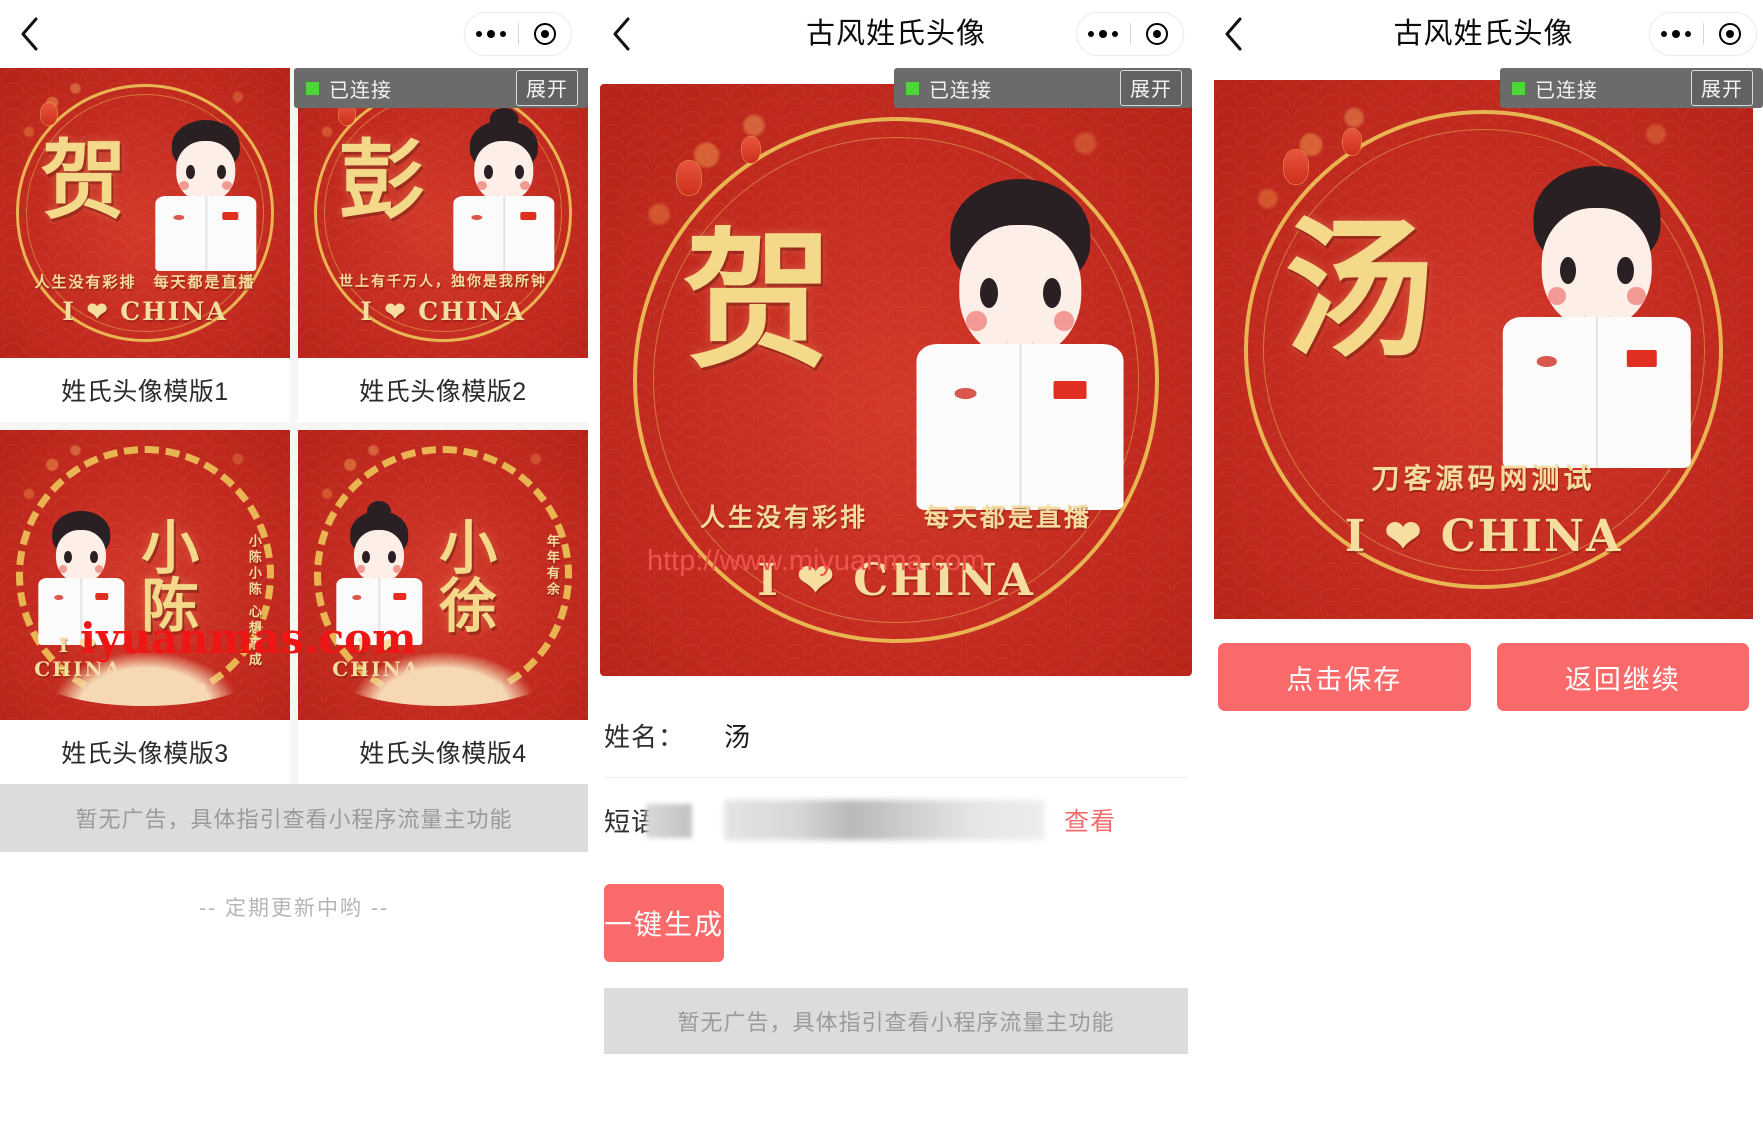 The width and height of the screenshot is (1763, 1136). I want to click on template-label-3: 姓氏头像模版3, so click(145, 754).